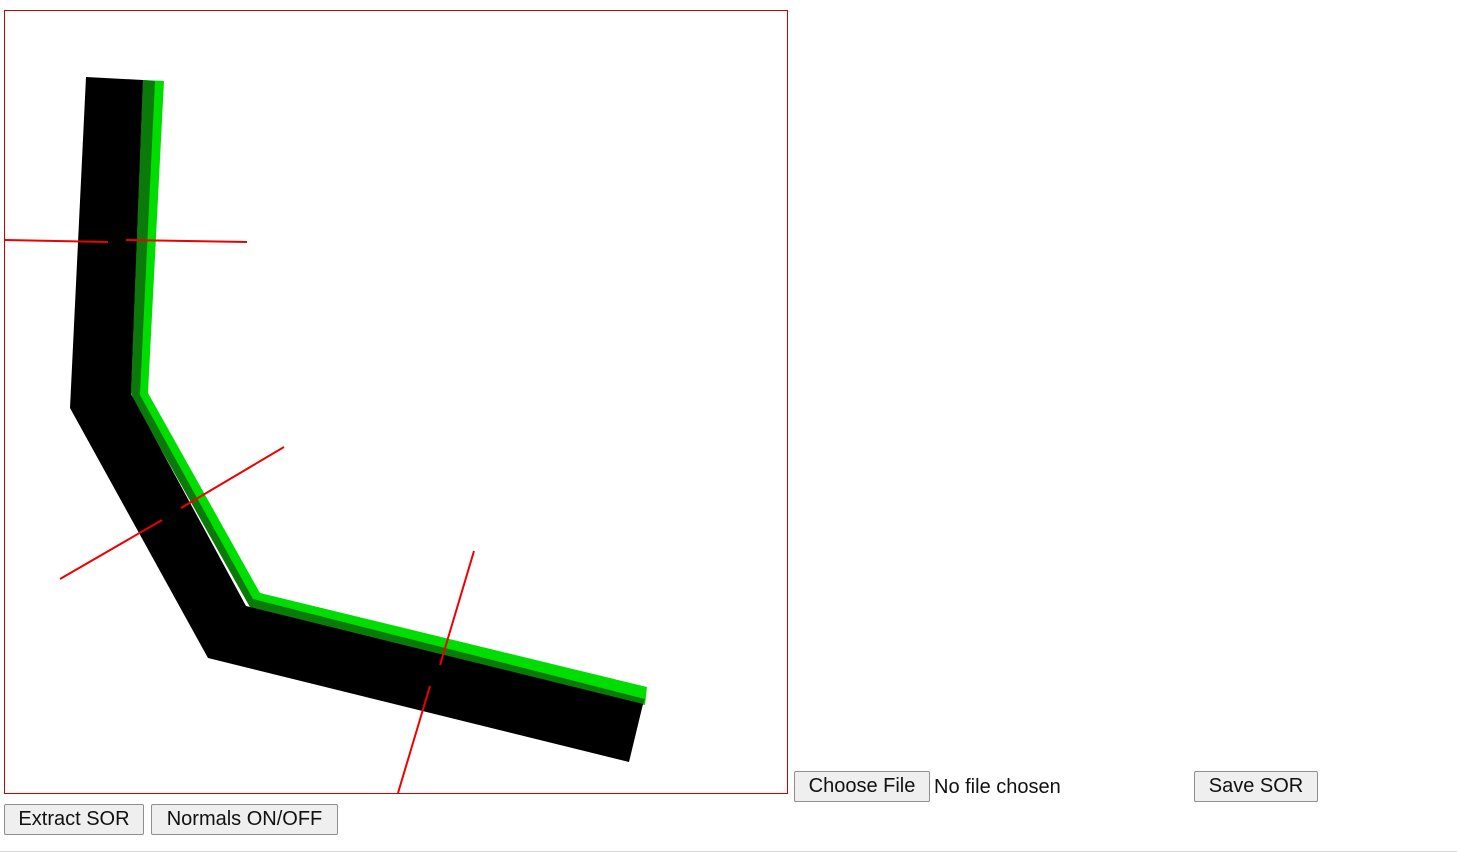 Image resolution: width=1457 pixels, height=853 pixels. What do you see at coordinates (862, 786) in the screenshot?
I see `choose-file-button: Choose File` at bounding box center [862, 786].